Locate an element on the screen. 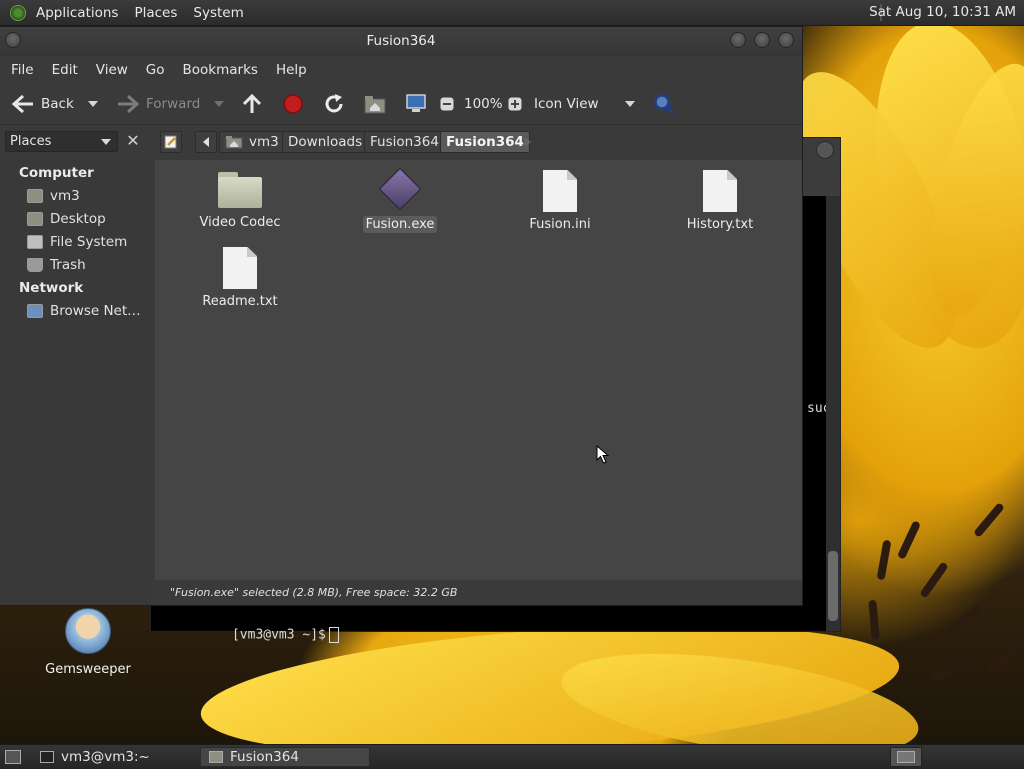 Image resolution: width=1024 pixels, height=769 pixels. edit-location-icon is located at coordinates (170, 142).